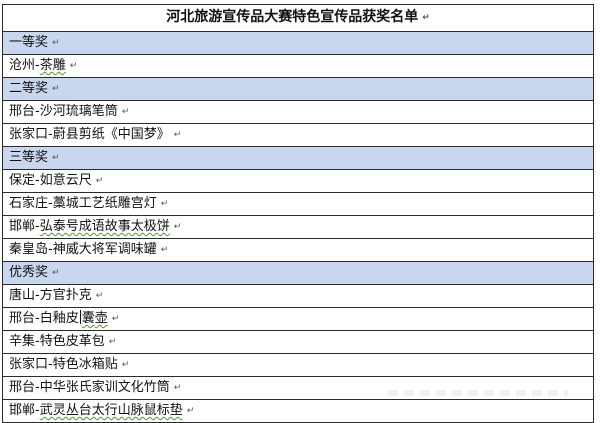 The height and width of the screenshot is (423, 600). I want to click on award-entry-cell: 石家庄-藁城工艺纸雕宫灯 ↵, so click(298, 204).